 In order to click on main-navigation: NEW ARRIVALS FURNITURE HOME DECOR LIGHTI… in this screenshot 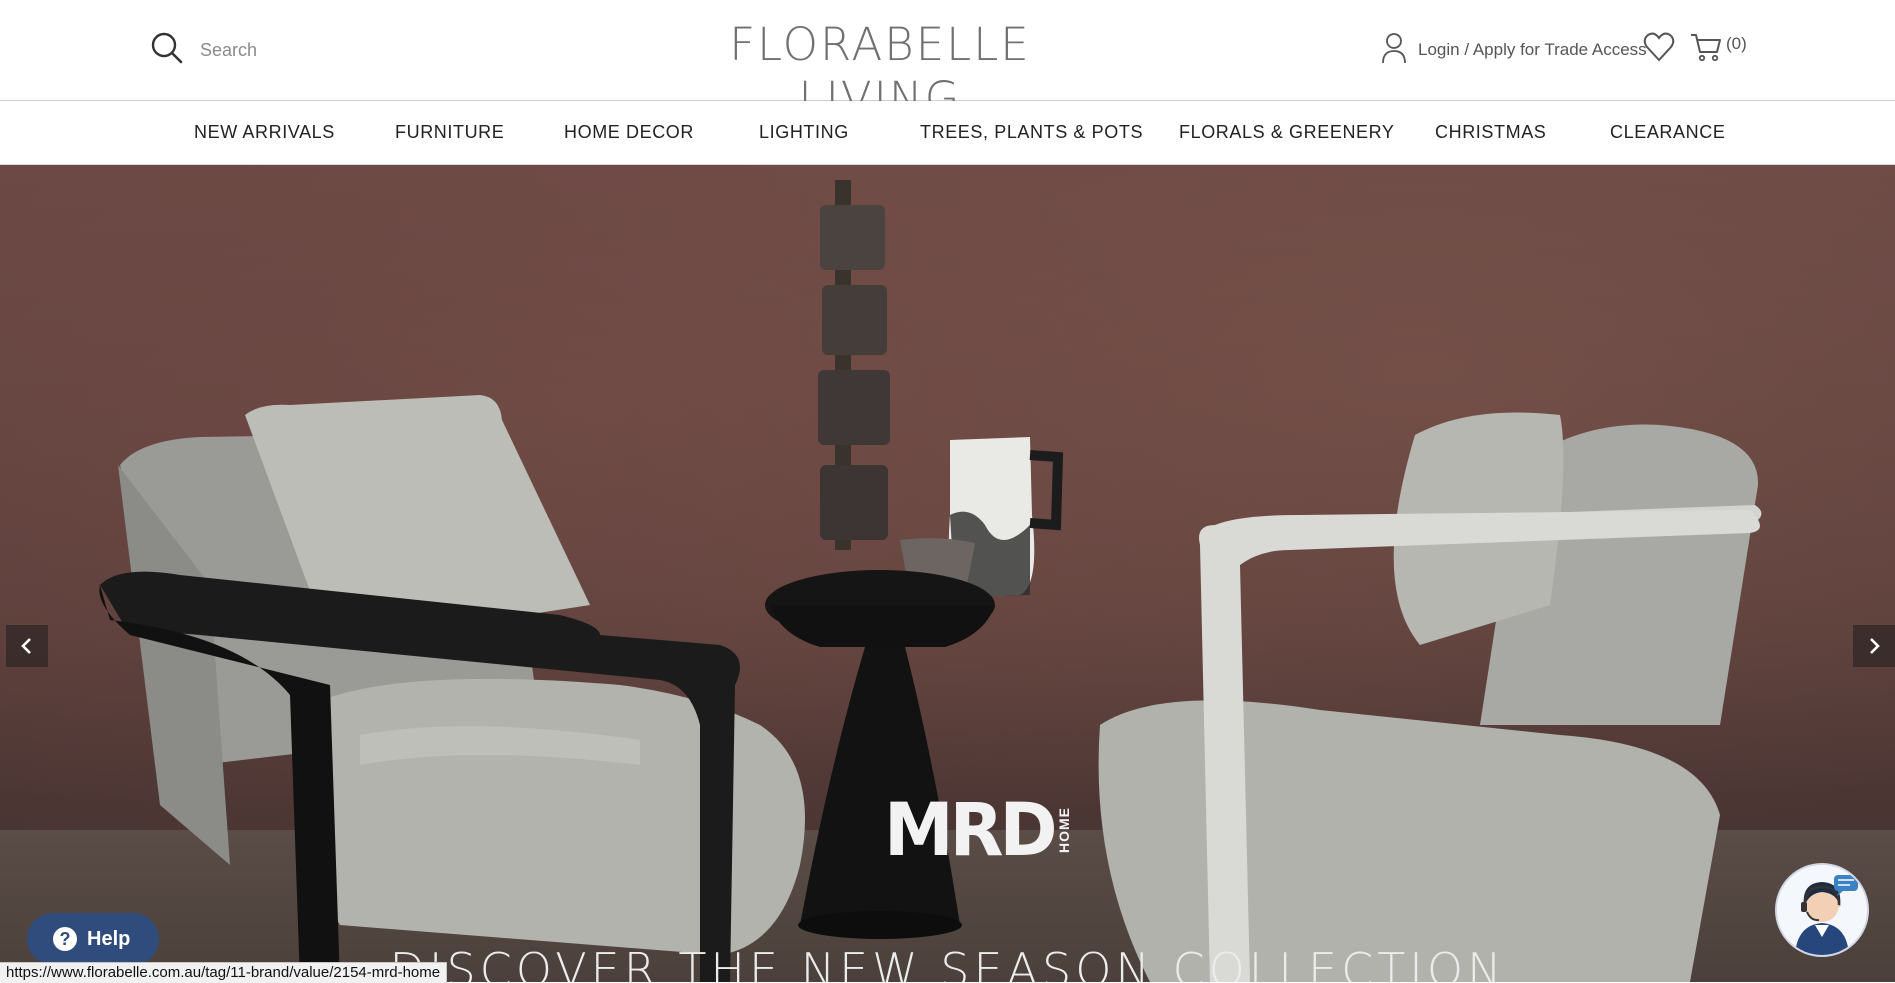, I will do `click(947, 133)`.